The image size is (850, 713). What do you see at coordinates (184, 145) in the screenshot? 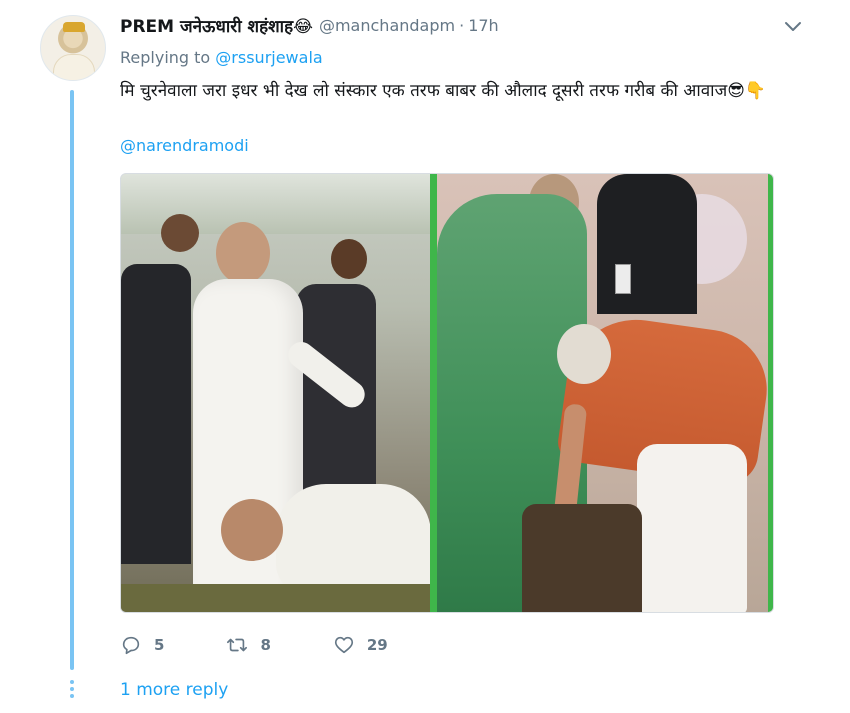
I see `mention-link: @narendramodi` at bounding box center [184, 145].